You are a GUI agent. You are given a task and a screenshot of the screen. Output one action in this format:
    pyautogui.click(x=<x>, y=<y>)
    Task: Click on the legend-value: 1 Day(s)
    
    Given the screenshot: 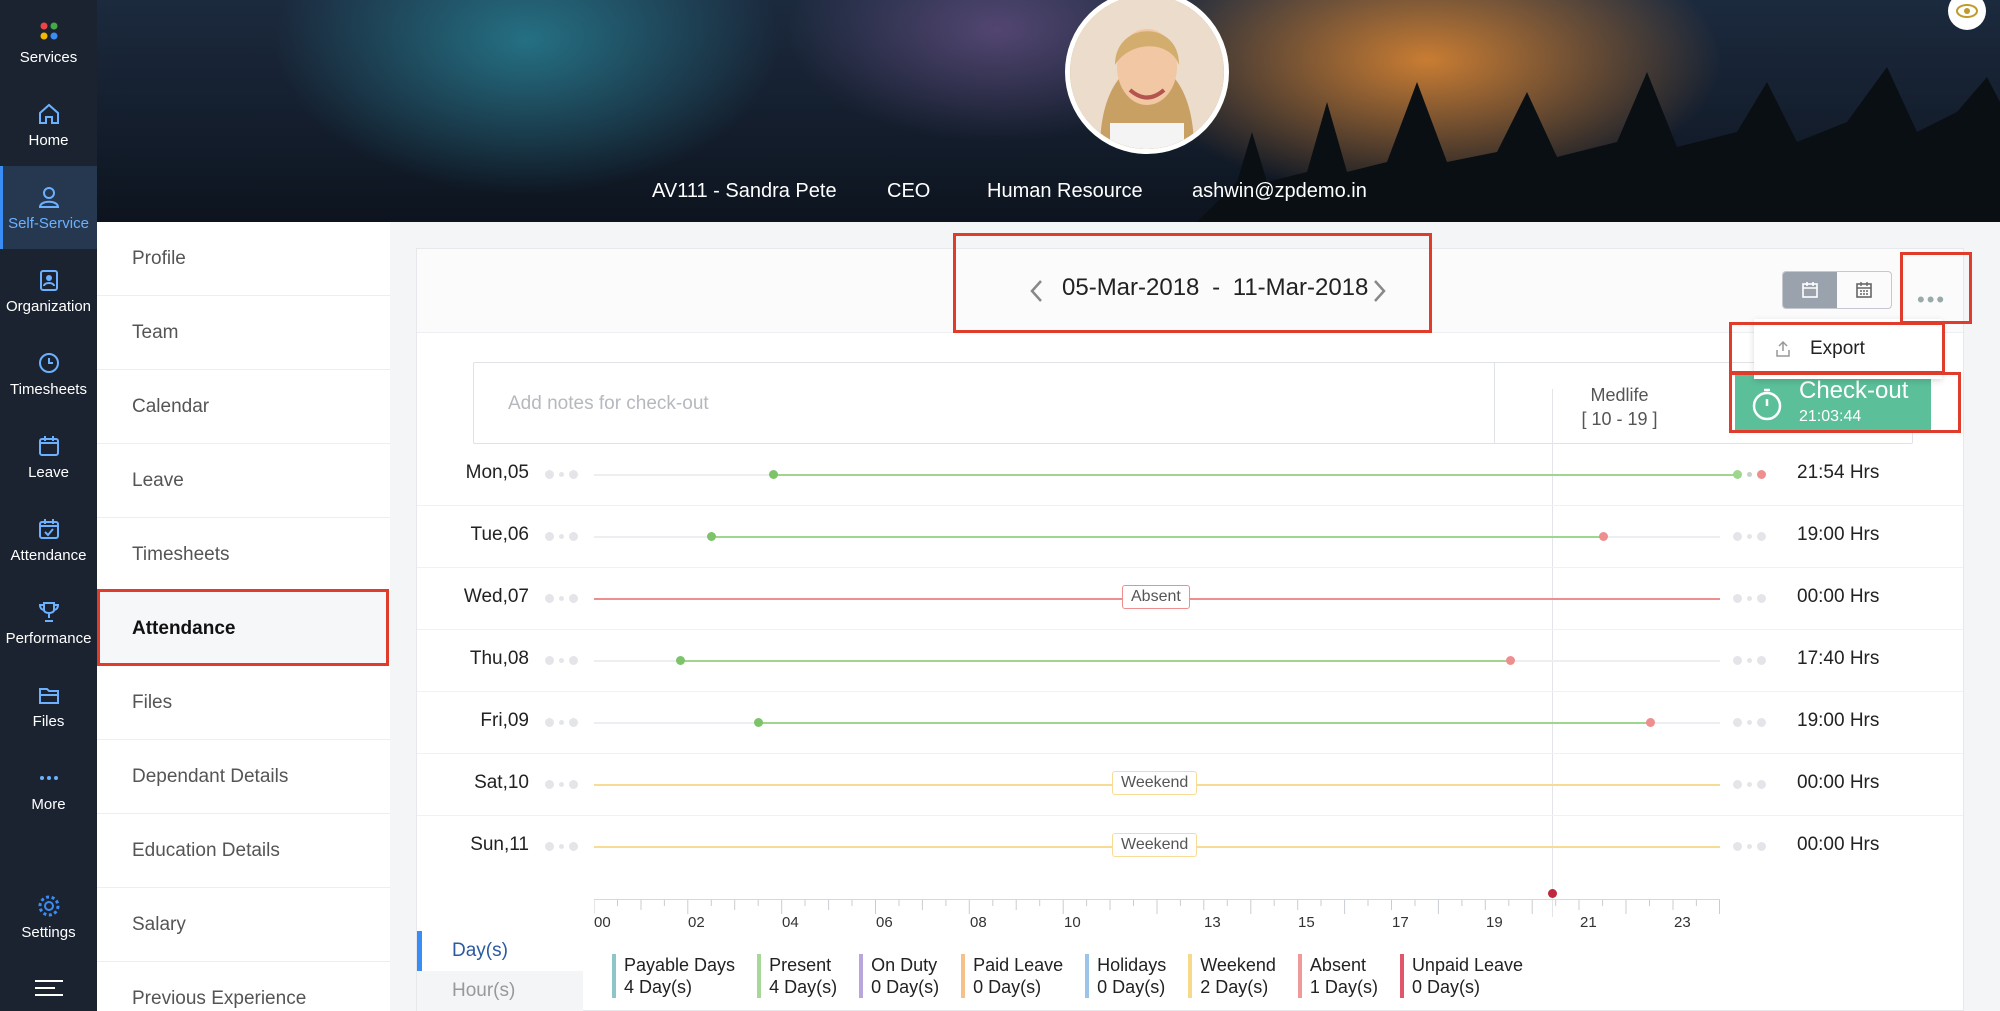 What is the action you would take?
    pyautogui.click(x=1343, y=987)
    